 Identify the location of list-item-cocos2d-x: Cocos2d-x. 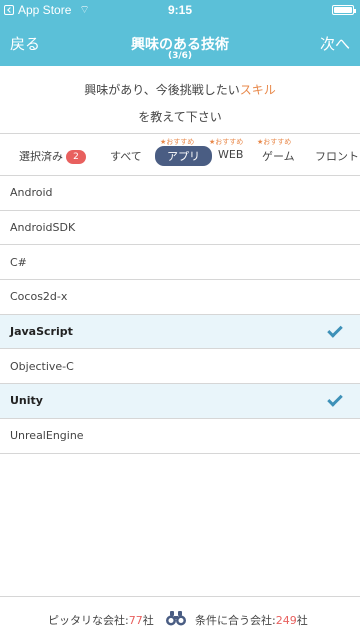
(180, 297).